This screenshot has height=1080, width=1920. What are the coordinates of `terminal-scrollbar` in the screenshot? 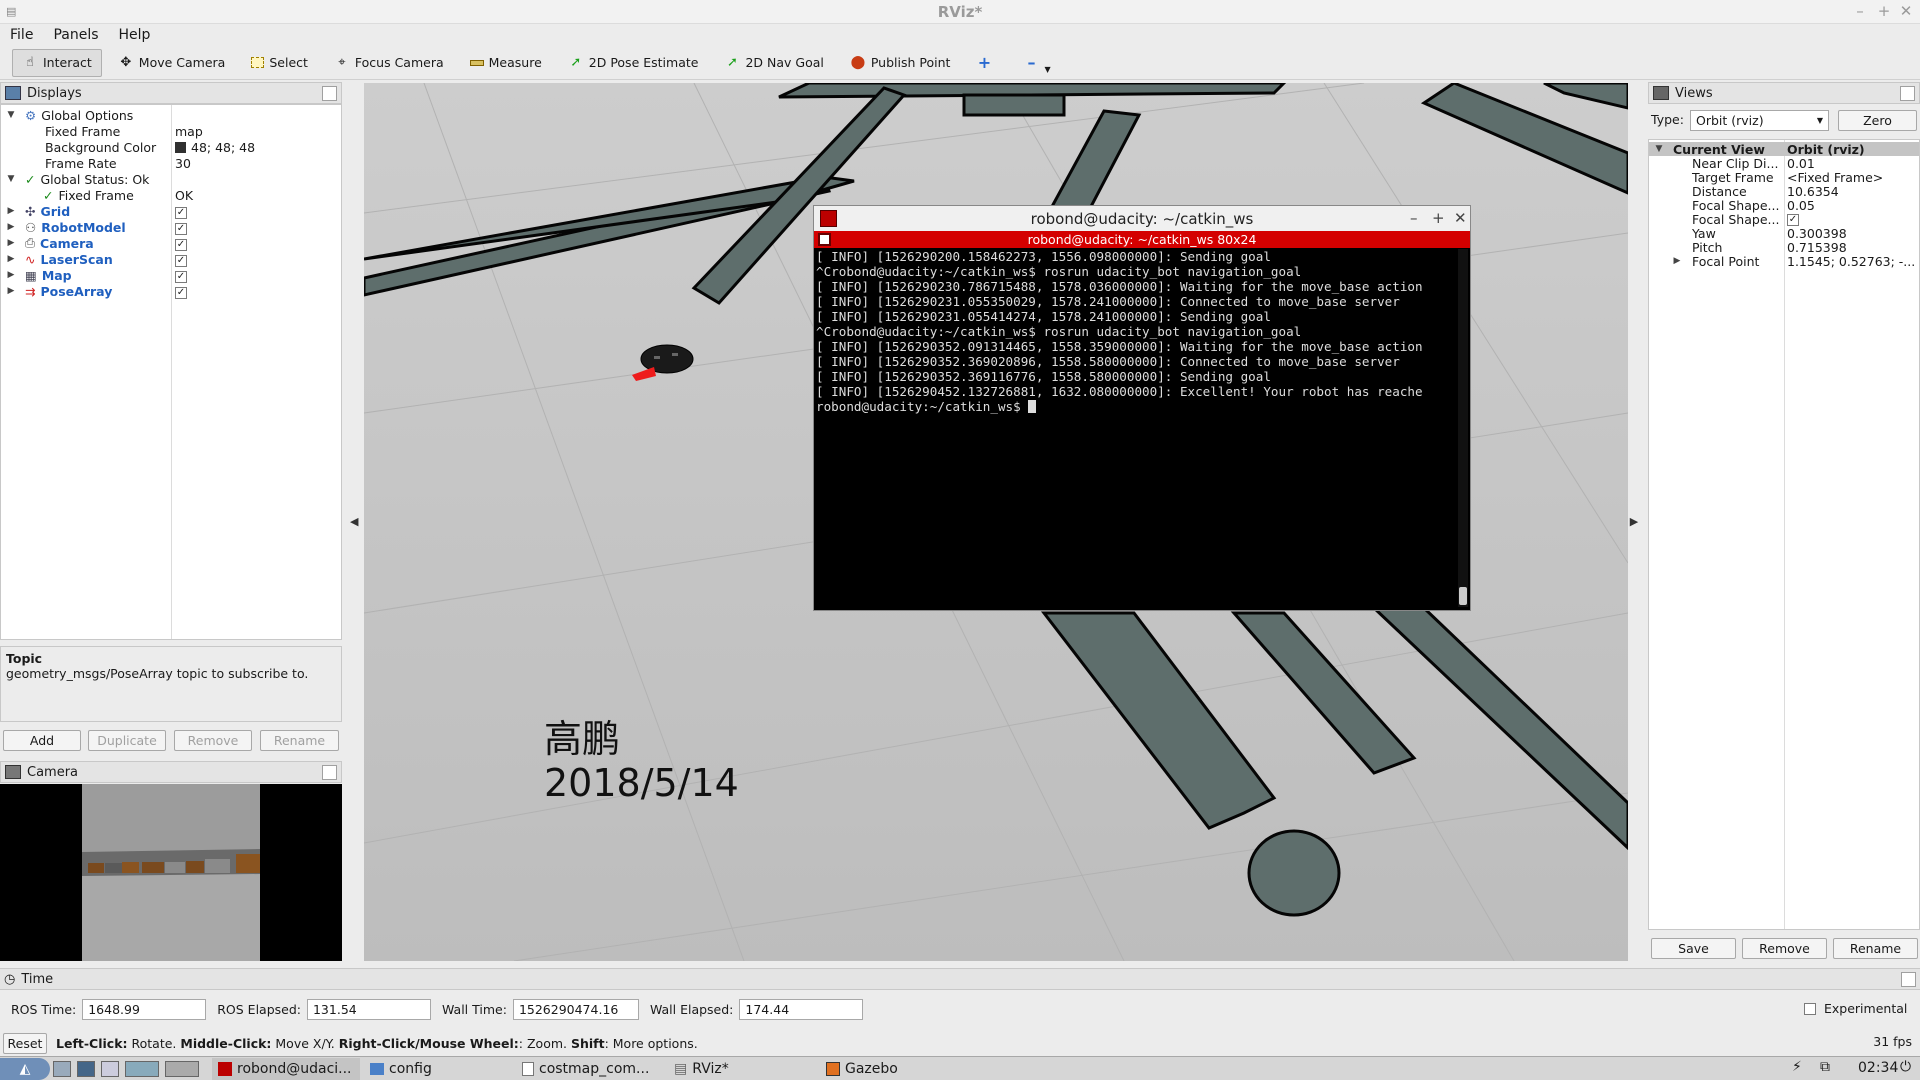 It's located at (1463, 428).